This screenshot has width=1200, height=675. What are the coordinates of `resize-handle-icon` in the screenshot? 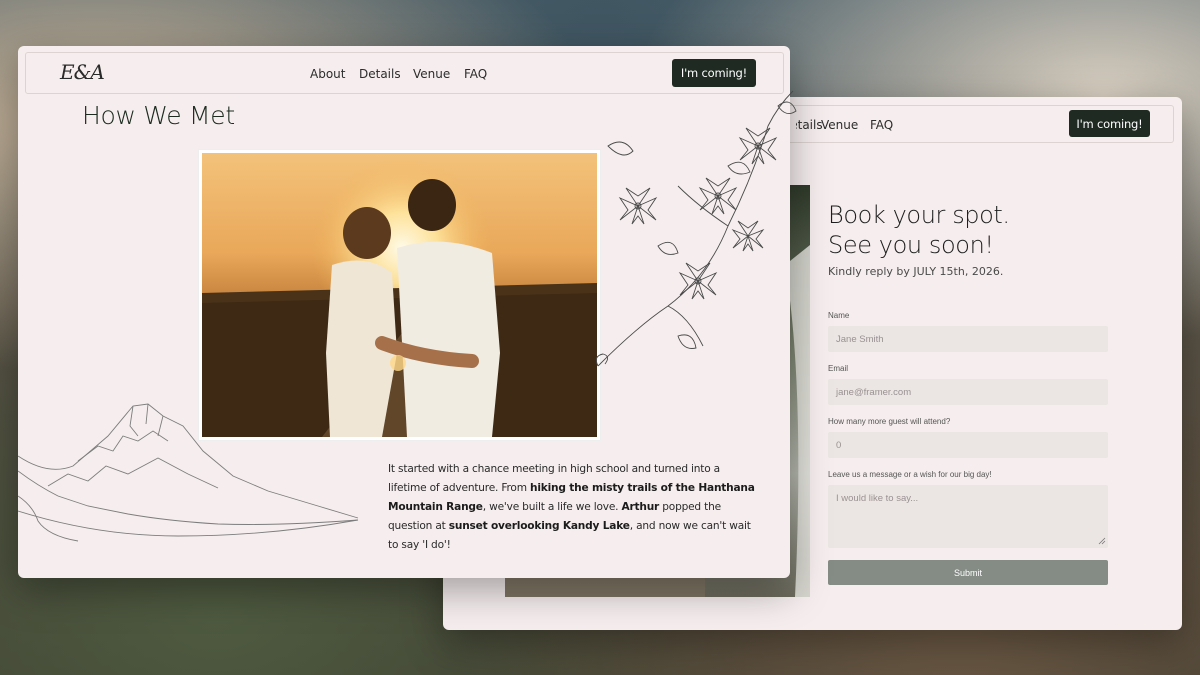 It's located at (1102, 541).